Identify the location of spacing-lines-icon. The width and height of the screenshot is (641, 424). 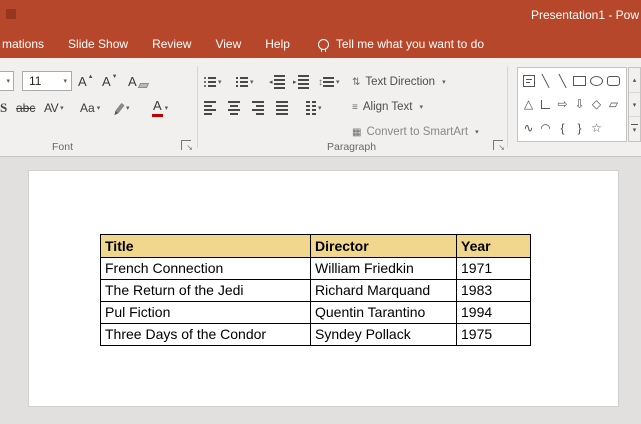
(328, 82).